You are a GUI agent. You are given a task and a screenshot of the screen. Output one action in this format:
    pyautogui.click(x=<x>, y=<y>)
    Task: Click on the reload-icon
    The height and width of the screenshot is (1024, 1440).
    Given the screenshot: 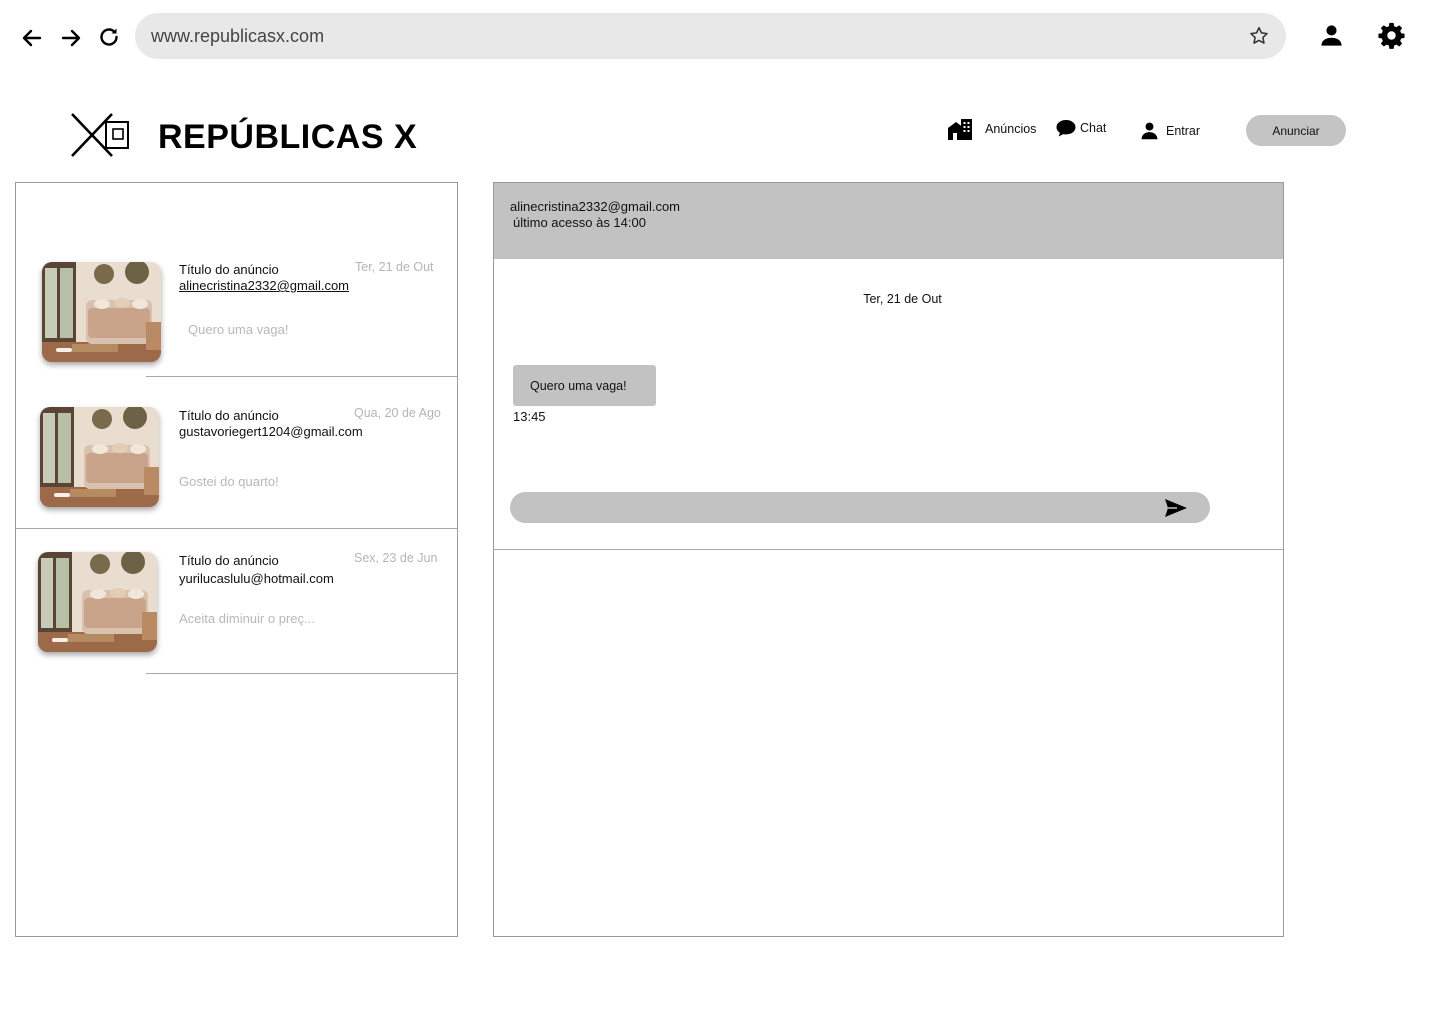 What is the action you would take?
    pyautogui.click(x=109, y=37)
    